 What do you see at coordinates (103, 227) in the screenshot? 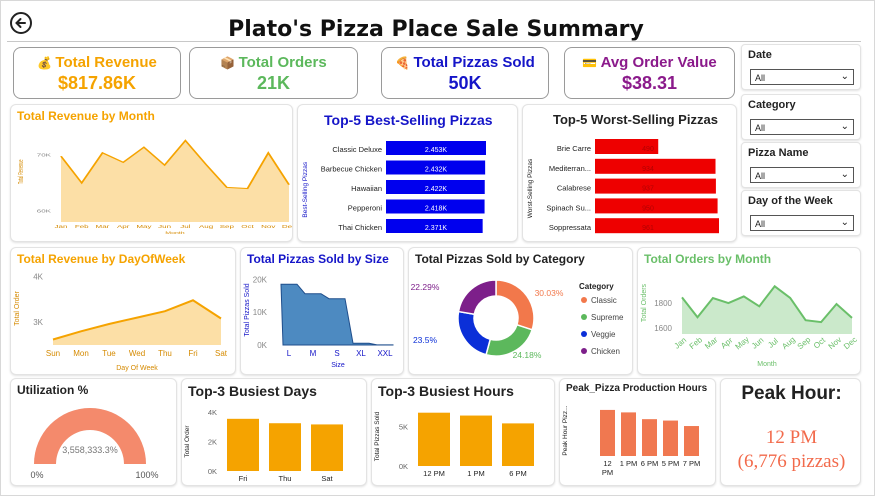
I see `x-tick-label: Mar` at bounding box center [103, 227].